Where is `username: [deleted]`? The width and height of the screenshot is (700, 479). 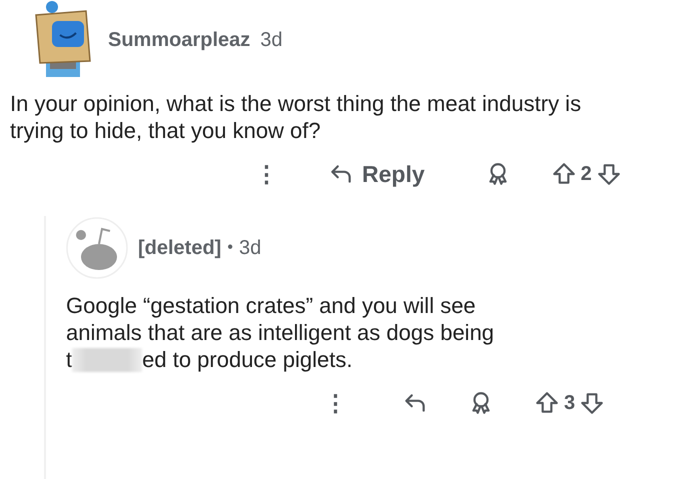 username: [deleted] is located at coordinates (180, 248).